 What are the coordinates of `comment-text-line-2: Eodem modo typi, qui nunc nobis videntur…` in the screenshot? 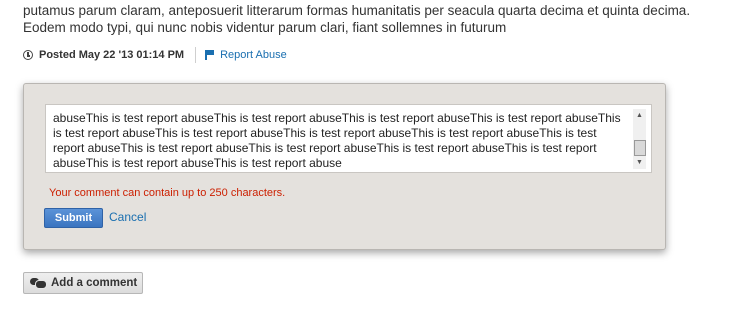 It's located at (265, 27).